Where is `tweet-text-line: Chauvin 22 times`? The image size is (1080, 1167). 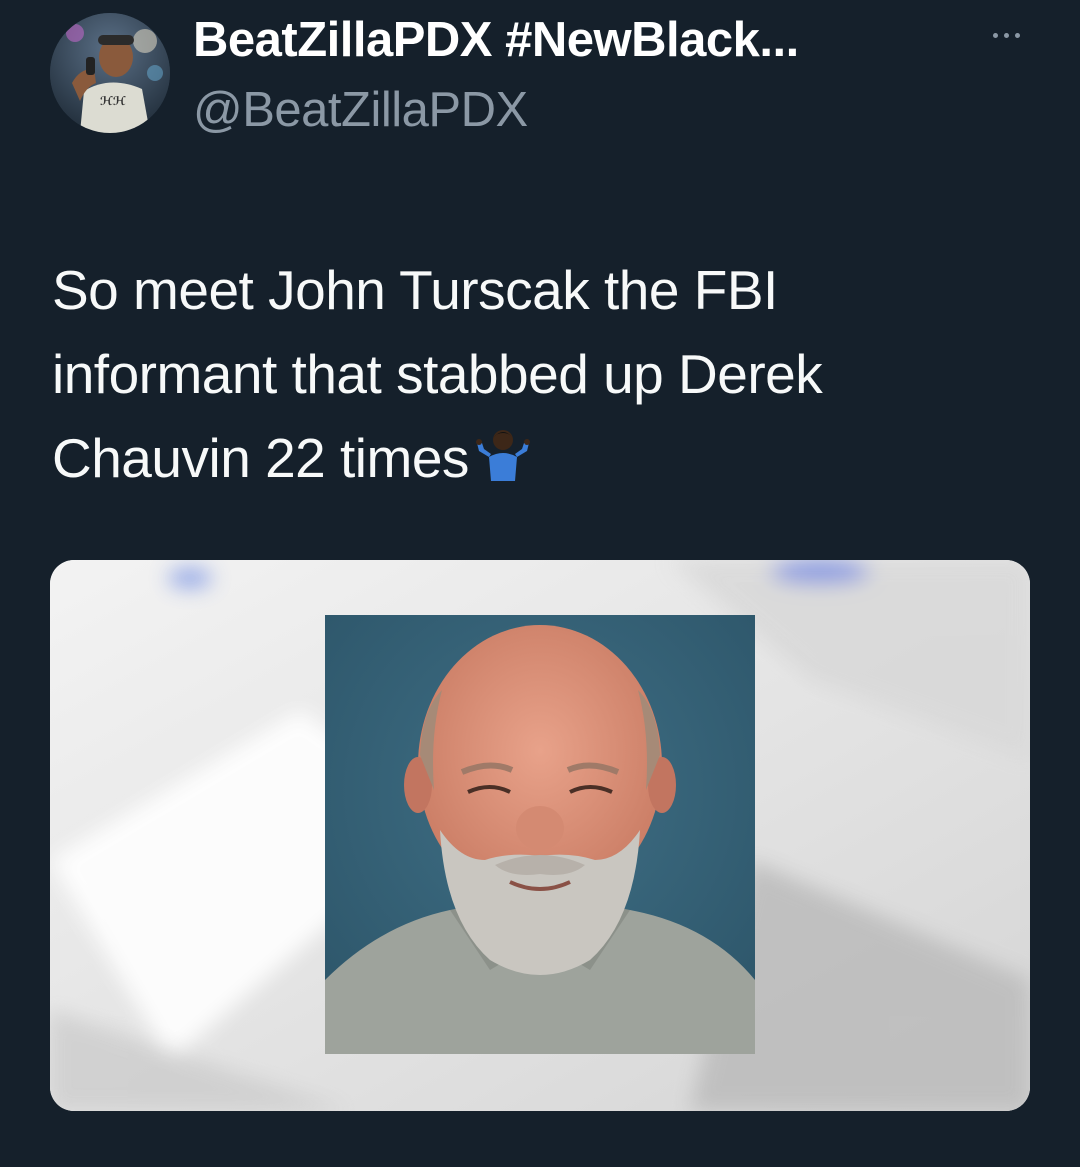 tweet-text-line: Chauvin 22 times is located at coordinates (547, 461).